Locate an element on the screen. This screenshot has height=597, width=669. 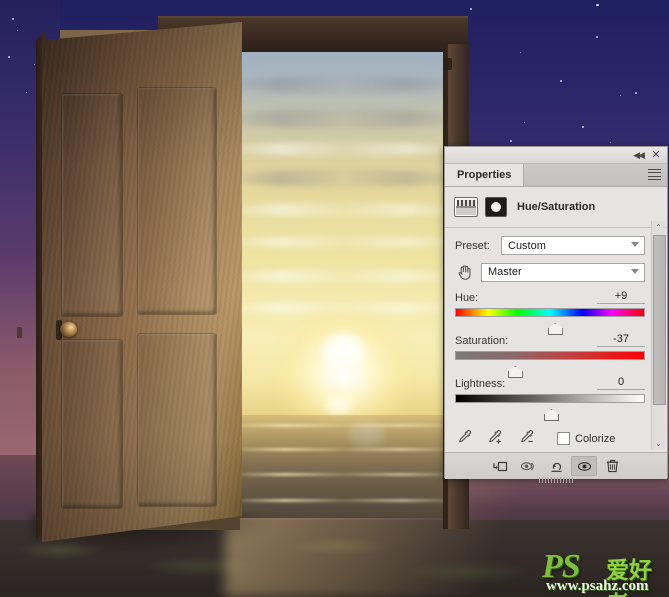
reset-button is located at coordinates (556, 466).